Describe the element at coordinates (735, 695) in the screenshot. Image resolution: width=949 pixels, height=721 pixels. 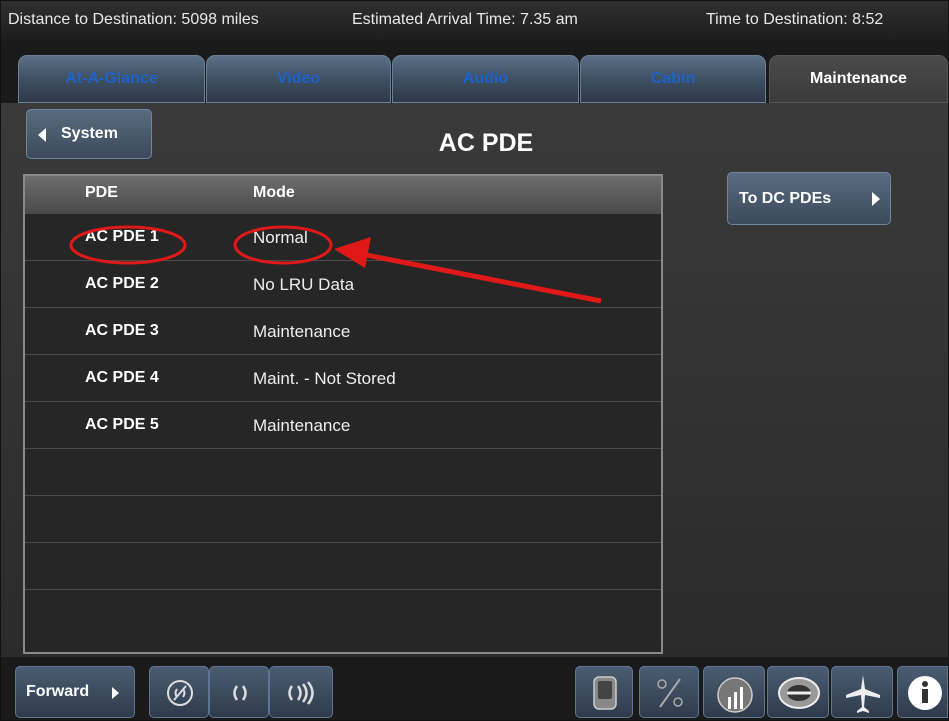
I see `lighting-icon` at that location.